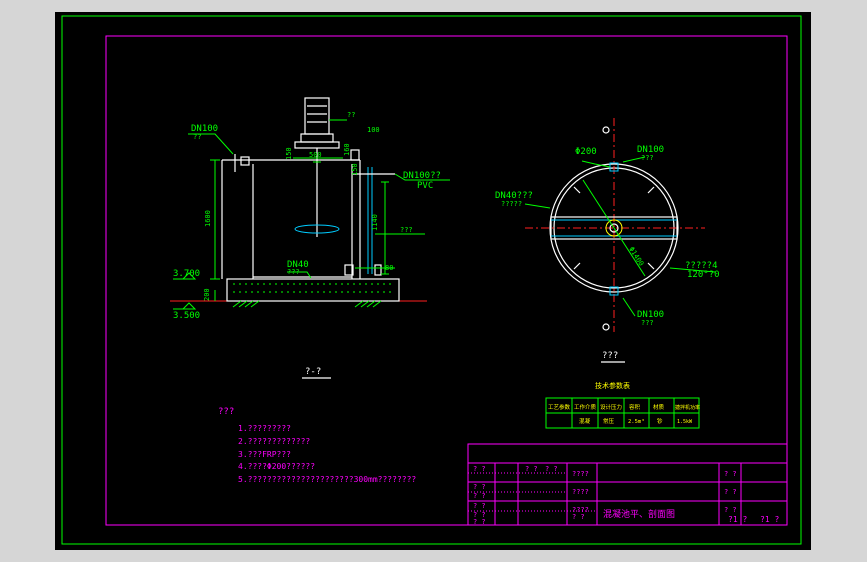 This screenshot has width=867, height=562. What do you see at coordinates (585, 407) in the screenshot?
I see `spec-h1: 工作介质` at bounding box center [585, 407].